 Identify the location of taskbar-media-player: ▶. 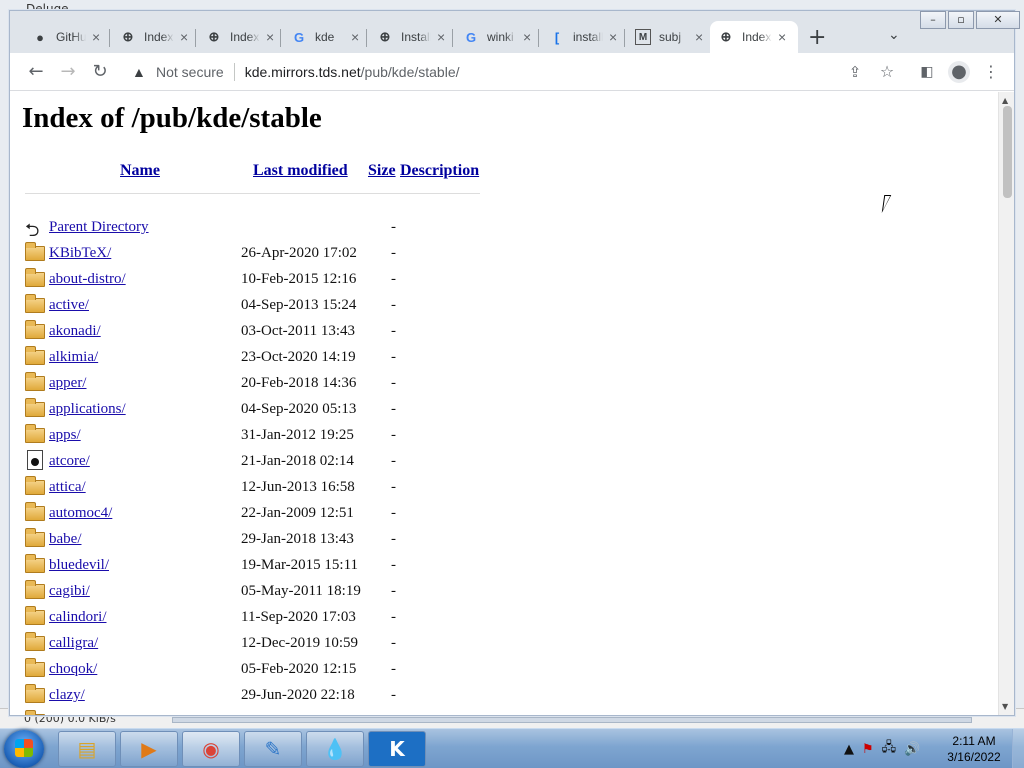
(149, 749).